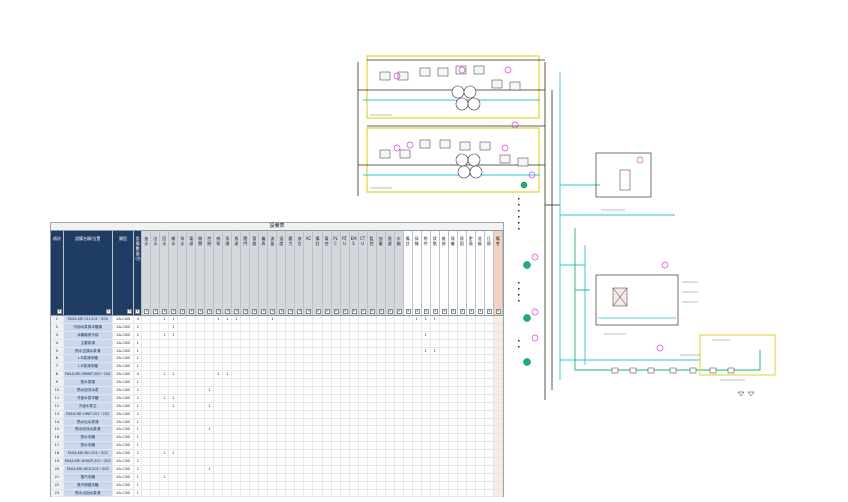  What do you see at coordinates (453, 273) in the screenshot?
I see `header-cell: 保養 ▾` at bounding box center [453, 273].